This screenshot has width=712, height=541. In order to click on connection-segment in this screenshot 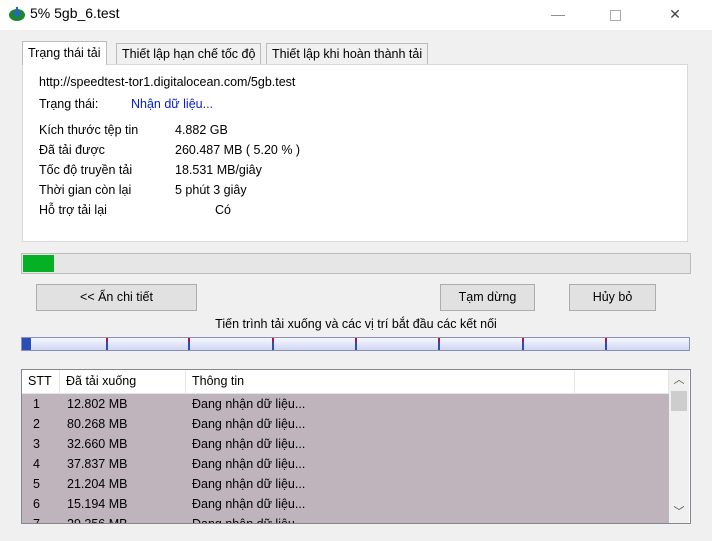, I will do `click(26, 344)`.